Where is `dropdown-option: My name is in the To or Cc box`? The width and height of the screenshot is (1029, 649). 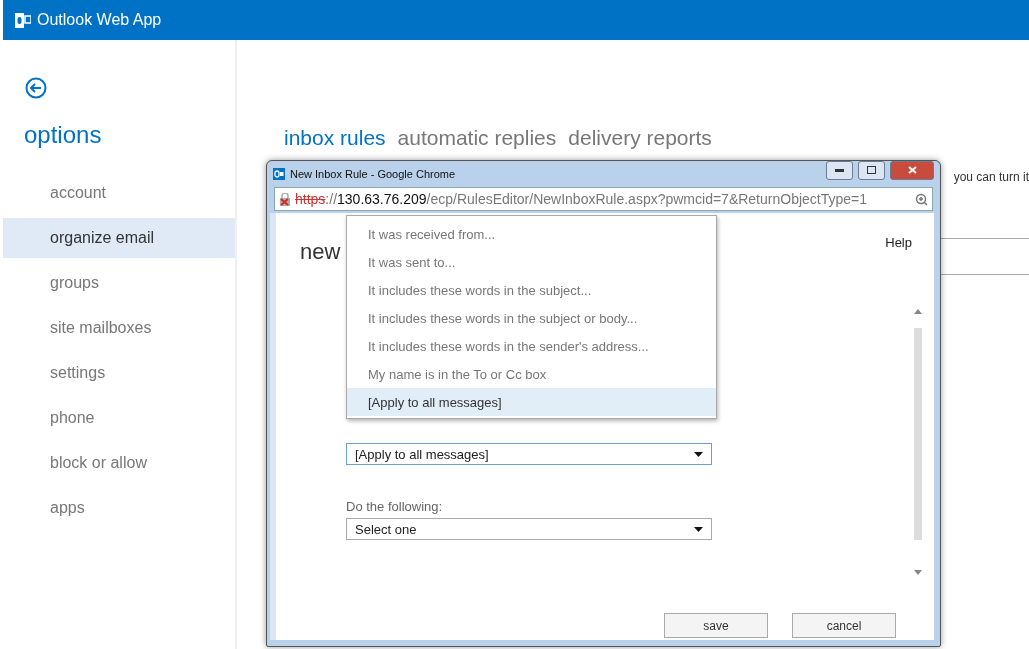 dropdown-option: My name is in the To or Cc box is located at coordinates (531, 374).